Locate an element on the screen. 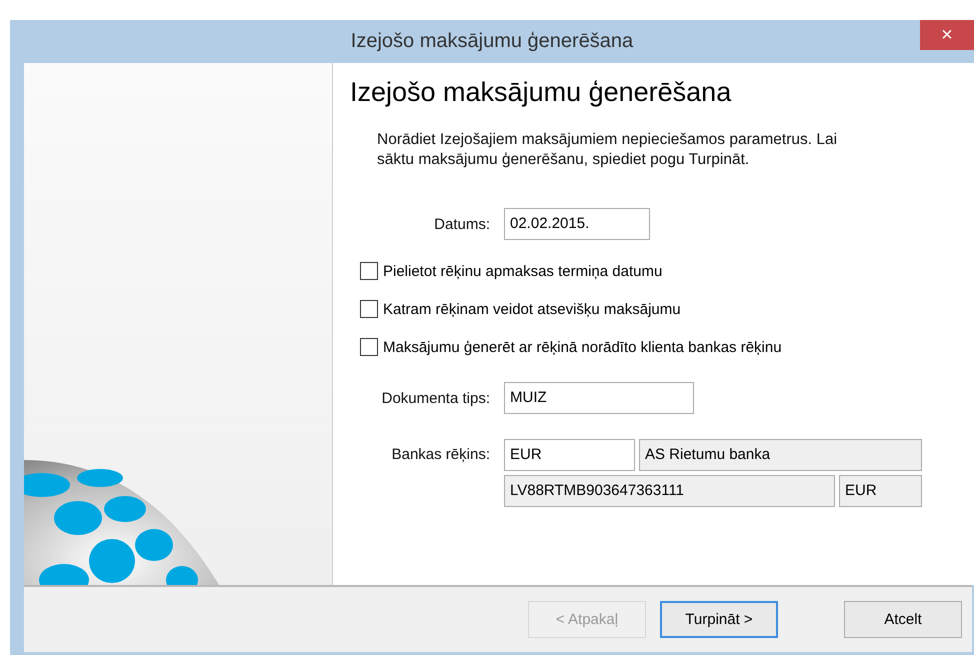 The image size is (974, 655). field-label: Datums: is located at coordinates (461, 224).